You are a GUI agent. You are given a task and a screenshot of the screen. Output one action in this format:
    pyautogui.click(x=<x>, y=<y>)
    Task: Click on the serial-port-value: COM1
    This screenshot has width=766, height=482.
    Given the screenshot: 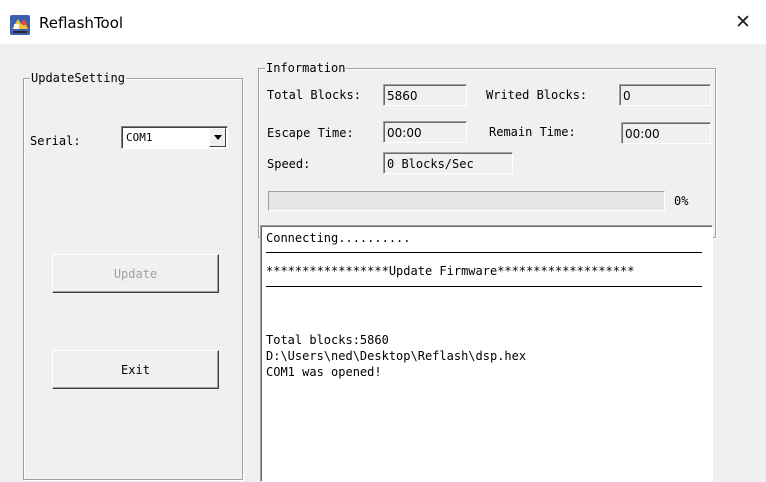 What is the action you would take?
    pyautogui.click(x=139, y=137)
    